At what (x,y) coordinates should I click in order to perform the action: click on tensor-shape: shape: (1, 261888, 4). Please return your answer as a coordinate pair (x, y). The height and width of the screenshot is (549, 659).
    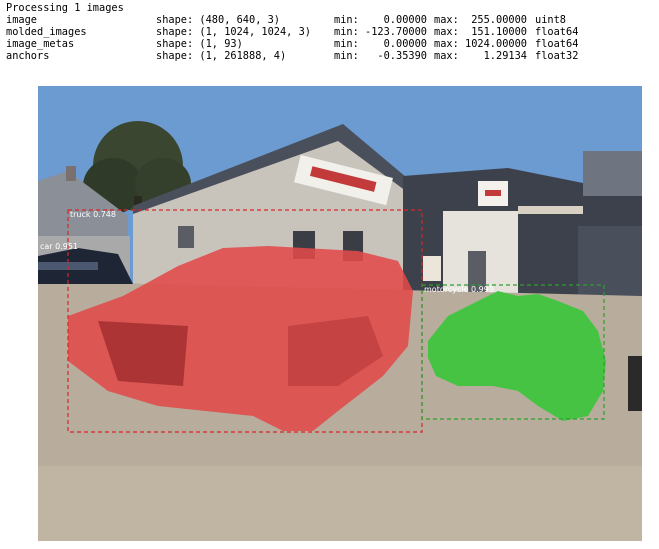
    Looking at the image, I should click on (221, 56).